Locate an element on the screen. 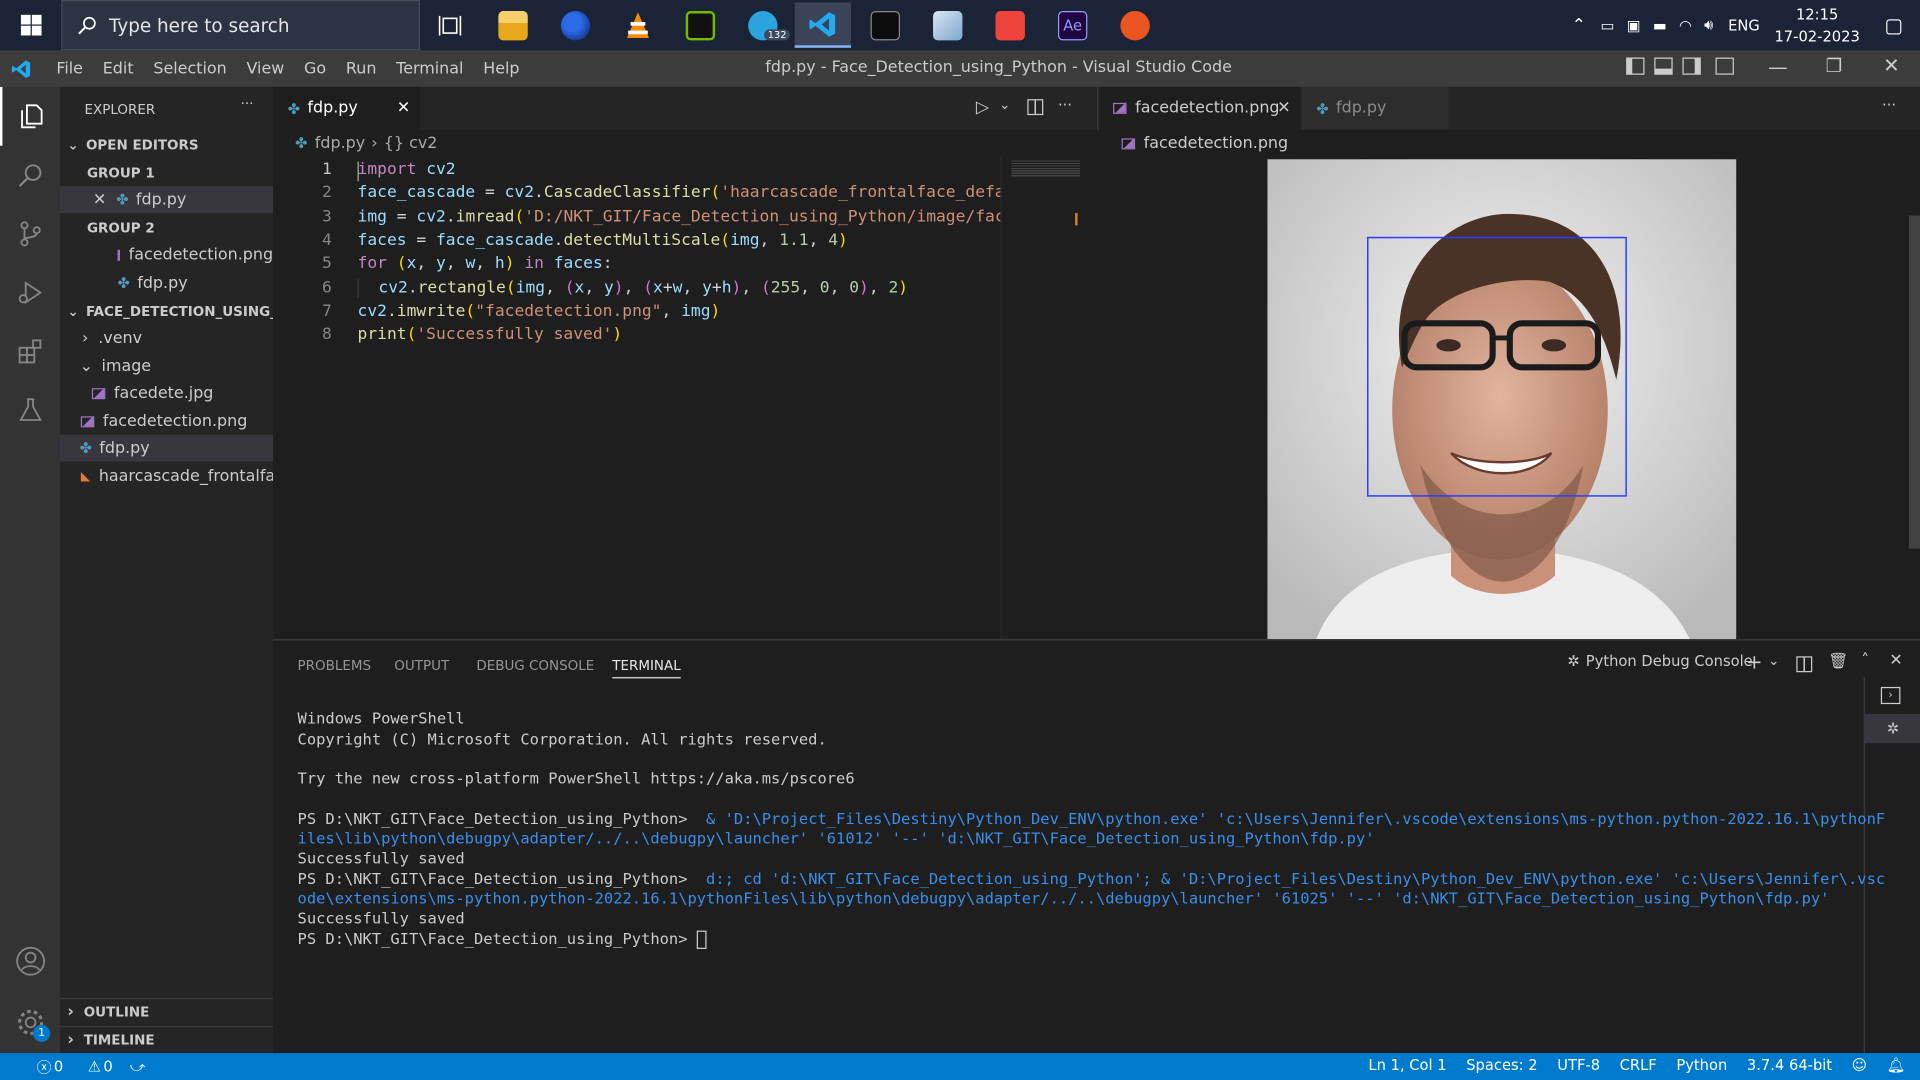 This screenshot has height=1080, width=1920. menu-view: View is located at coordinates (265, 68).